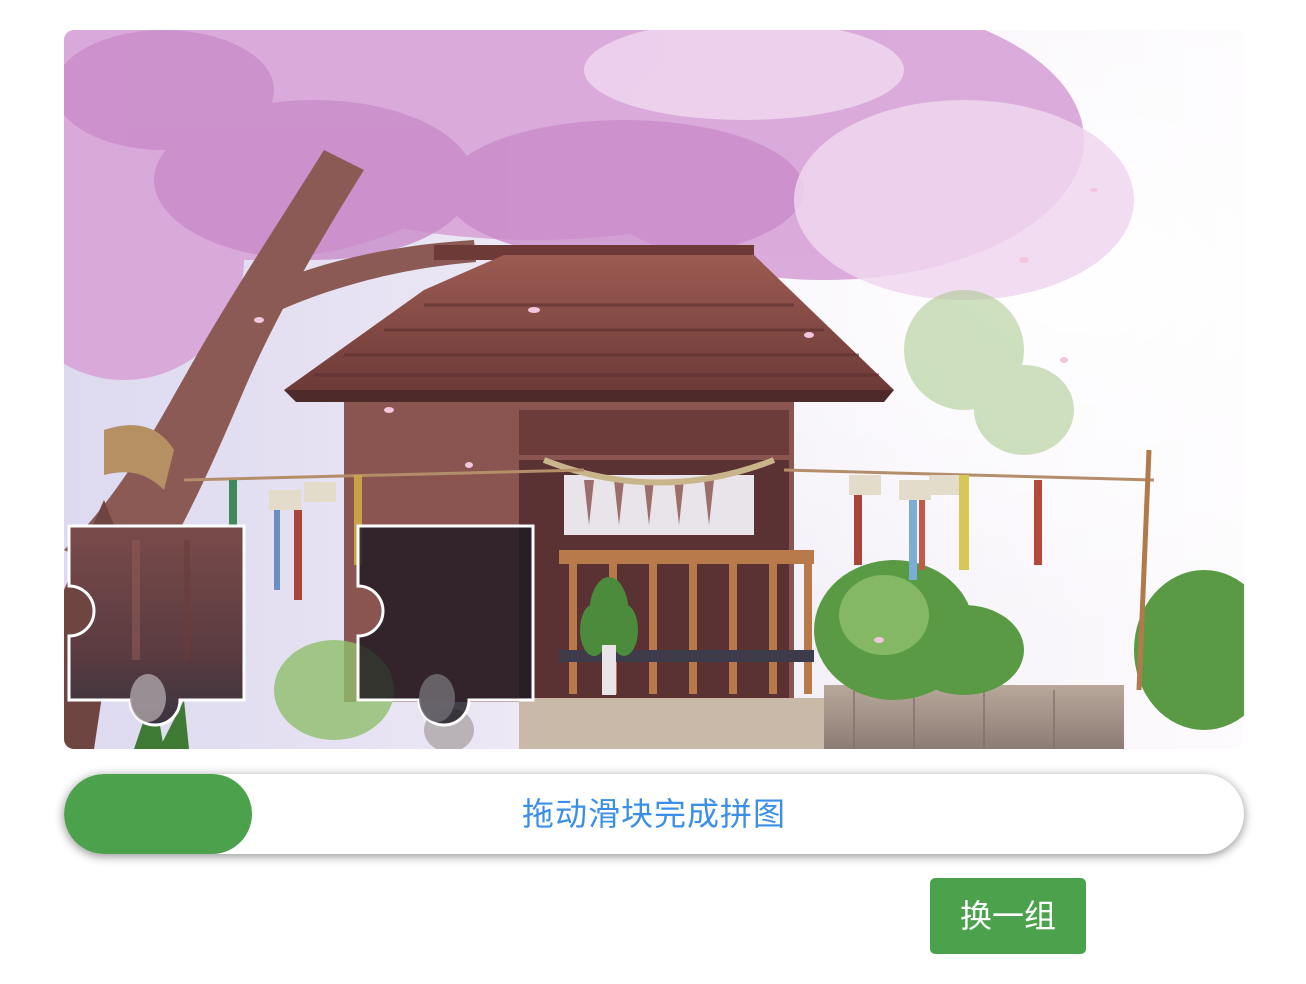  Describe the element at coordinates (158, 814) in the screenshot. I see `slider-handle` at that location.